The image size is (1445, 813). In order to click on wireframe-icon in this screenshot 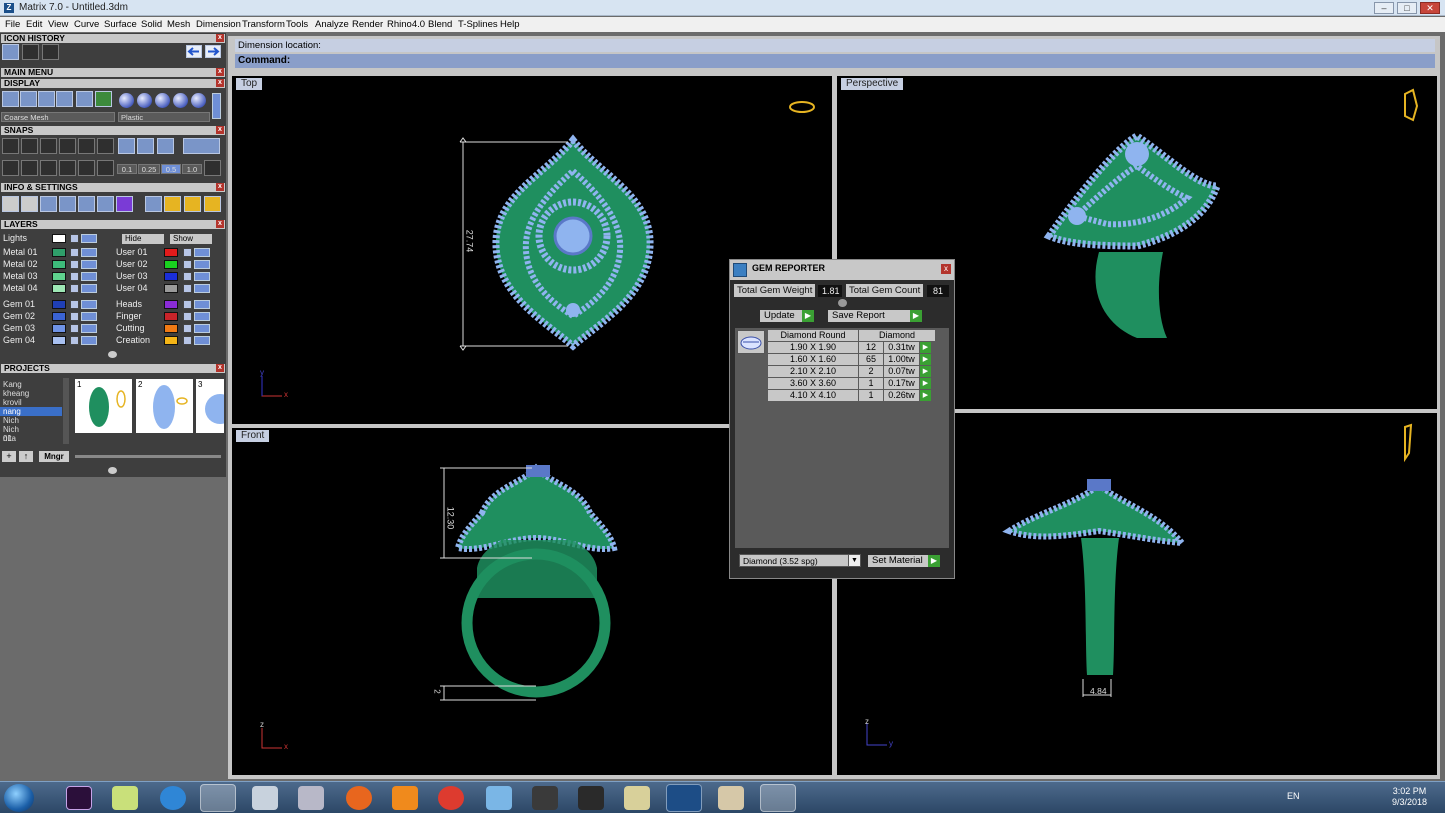, I will do `click(10, 99)`.